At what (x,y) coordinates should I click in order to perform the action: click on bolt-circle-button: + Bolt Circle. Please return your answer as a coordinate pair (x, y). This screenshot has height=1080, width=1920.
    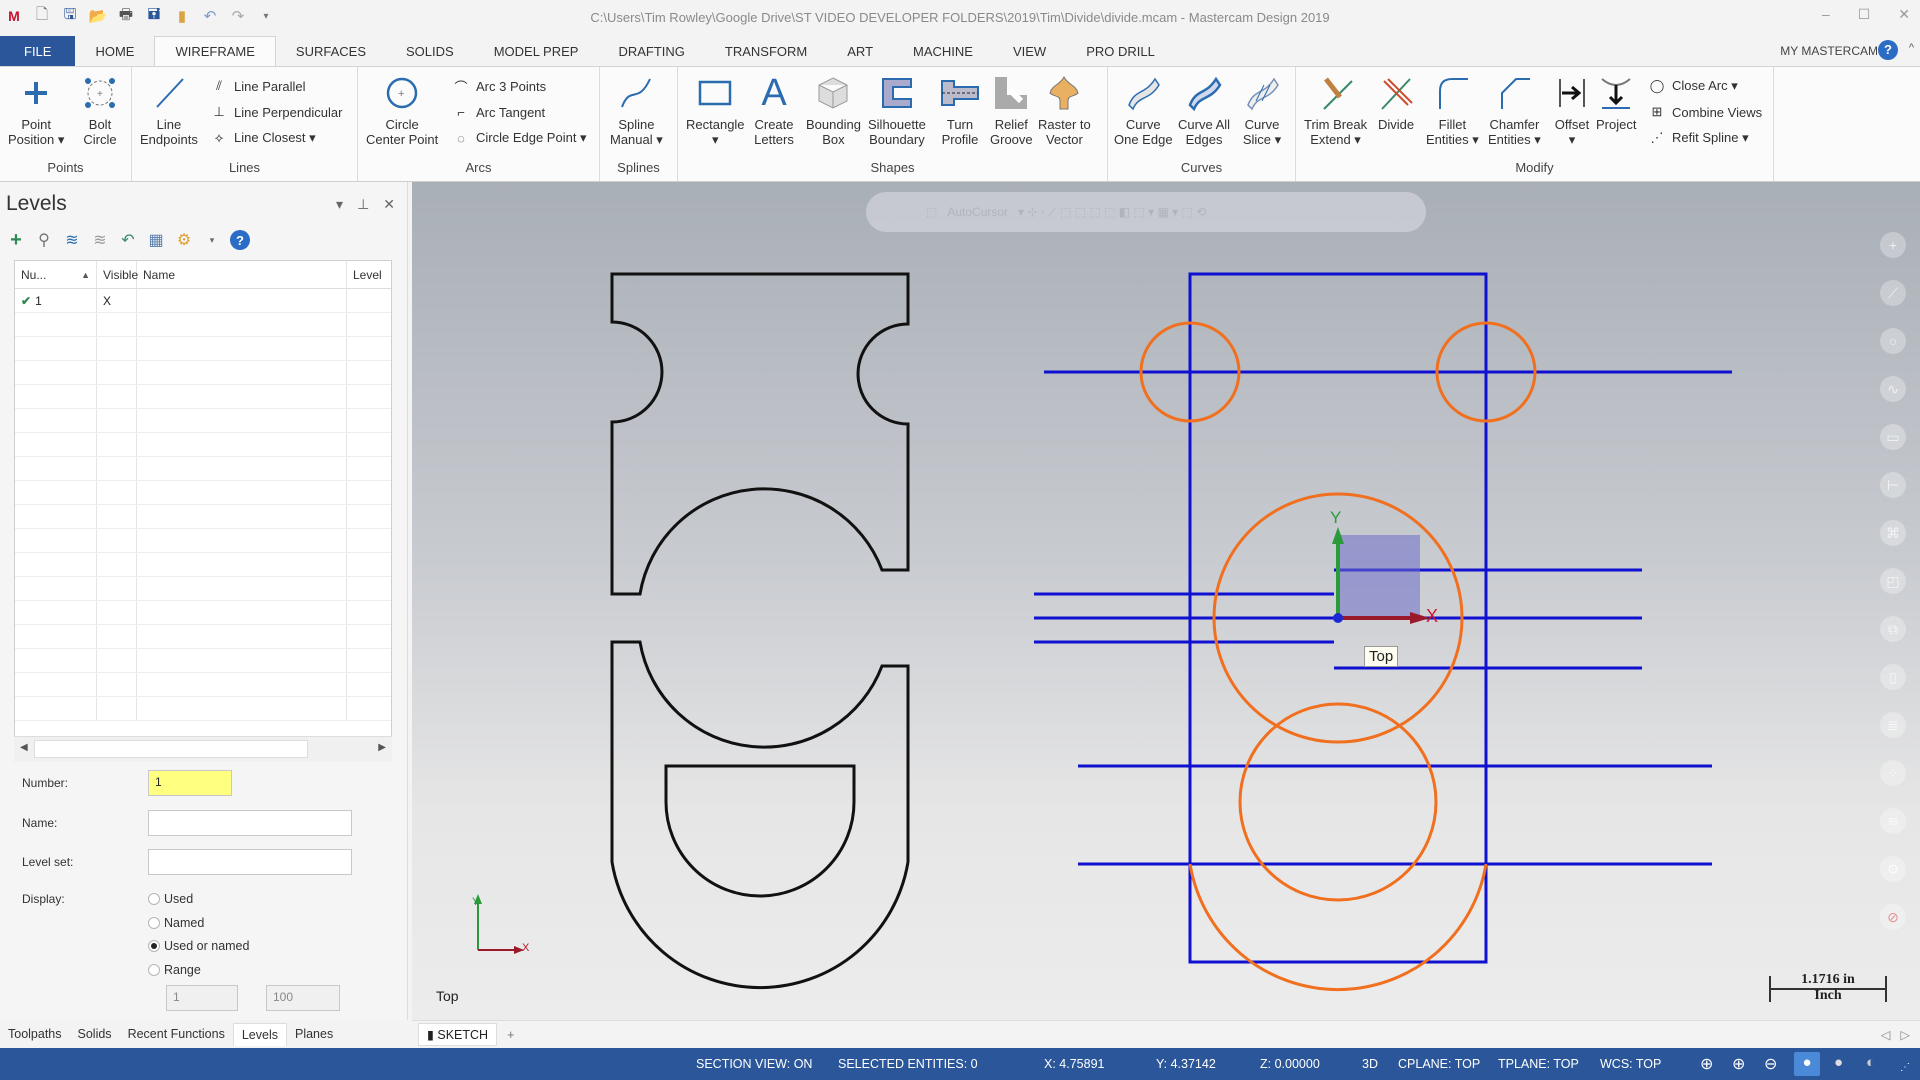
    Looking at the image, I should click on (100, 110).